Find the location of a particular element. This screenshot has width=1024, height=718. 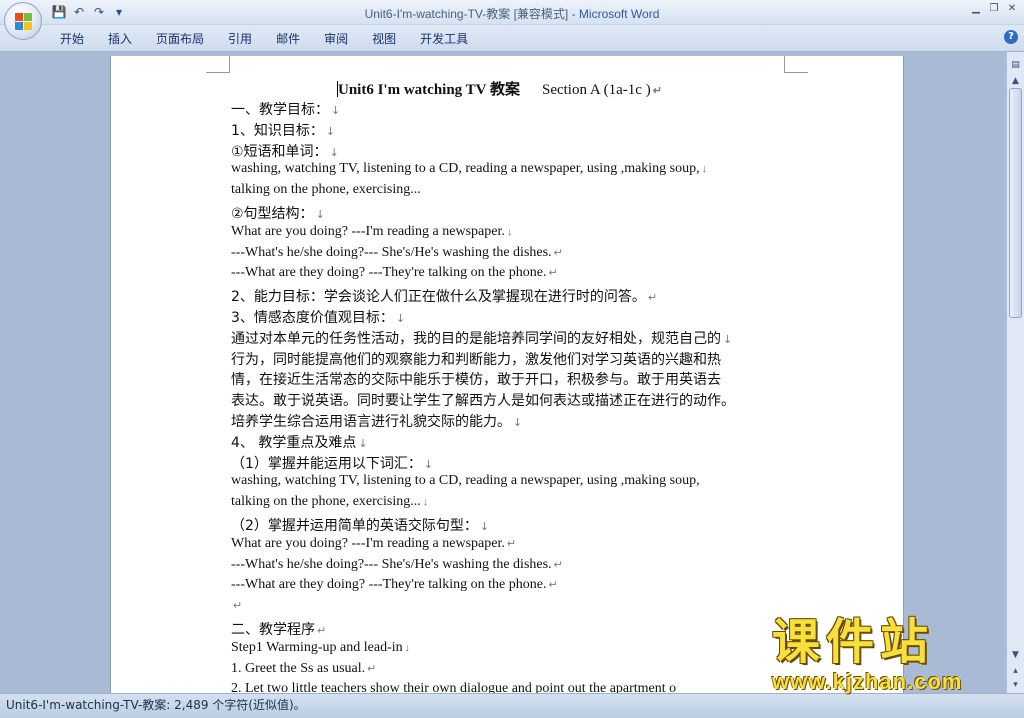

tab-view: 视图 is located at coordinates (384, 39).